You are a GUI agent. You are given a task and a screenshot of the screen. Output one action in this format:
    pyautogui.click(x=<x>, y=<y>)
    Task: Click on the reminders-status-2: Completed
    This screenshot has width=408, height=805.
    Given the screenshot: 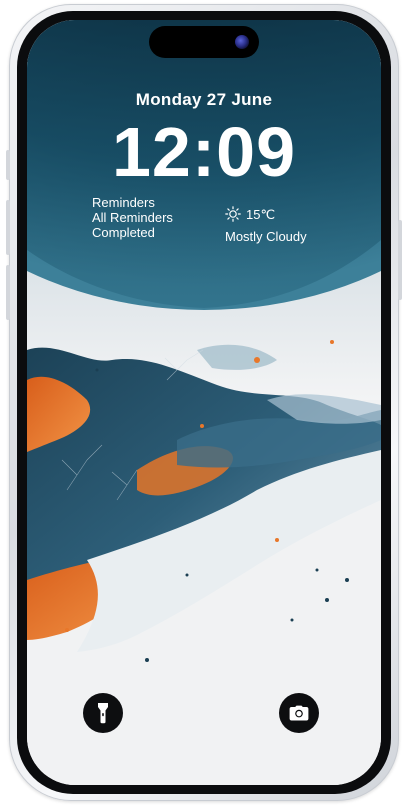 What is the action you would take?
    pyautogui.click(x=123, y=232)
    